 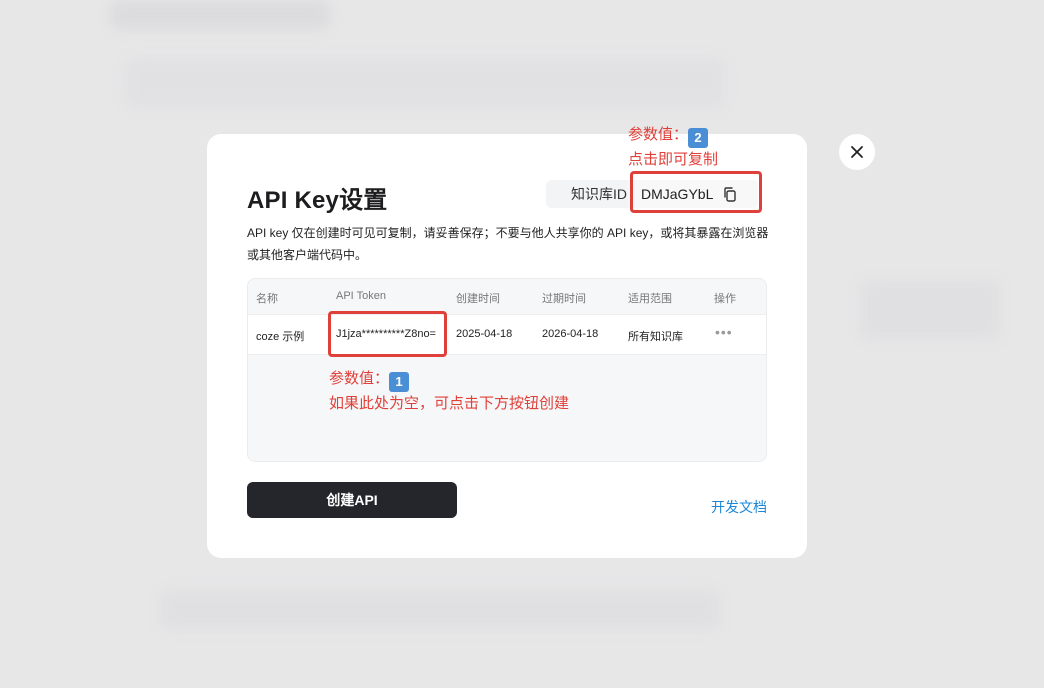 I want to click on modal-title: API Key设置, so click(x=317, y=200).